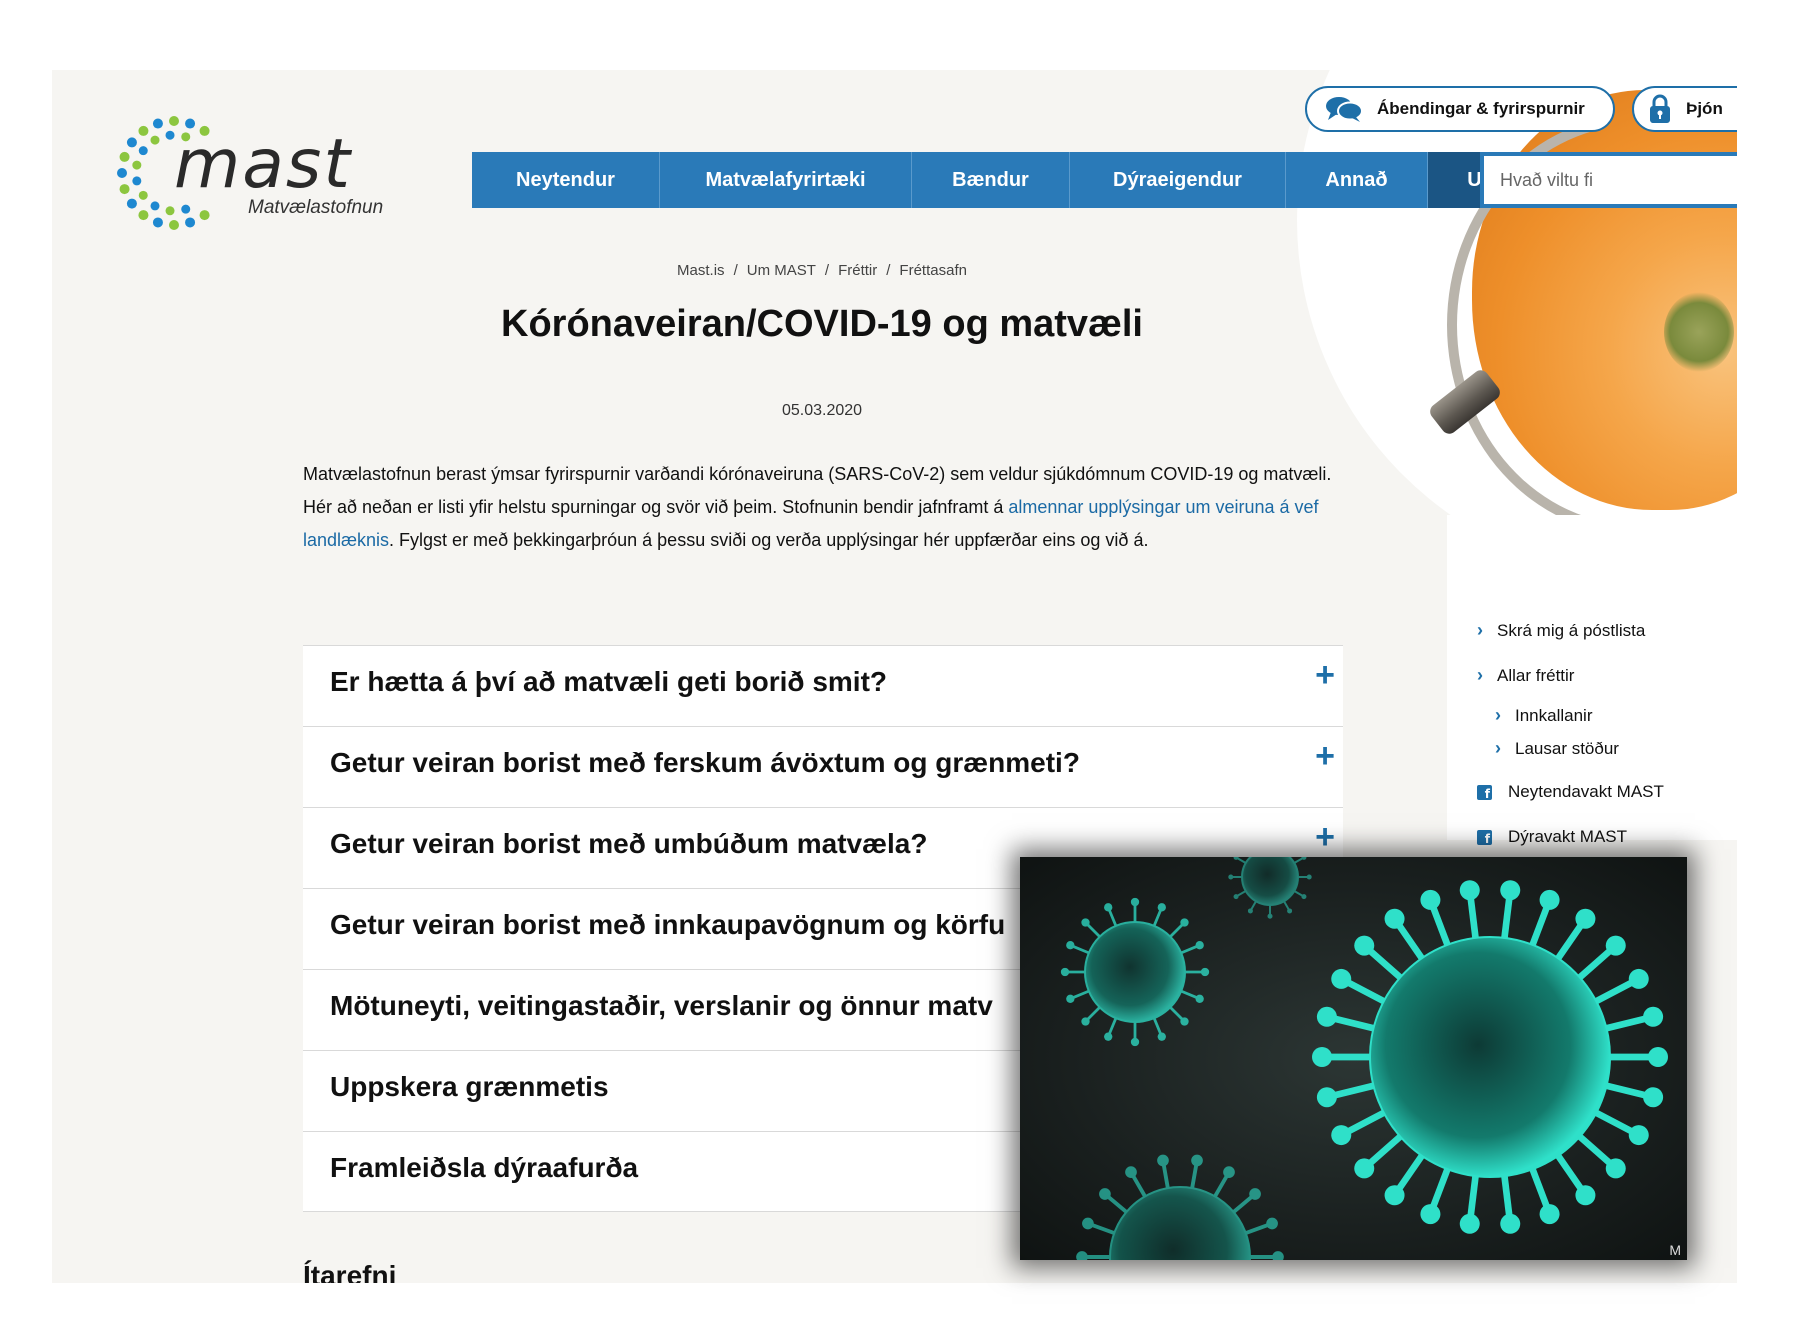 This screenshot has height=1335, width=1811. Describe the element at coordinates (1699, 332) in the screenshot. I see `orange-stem` at that location.